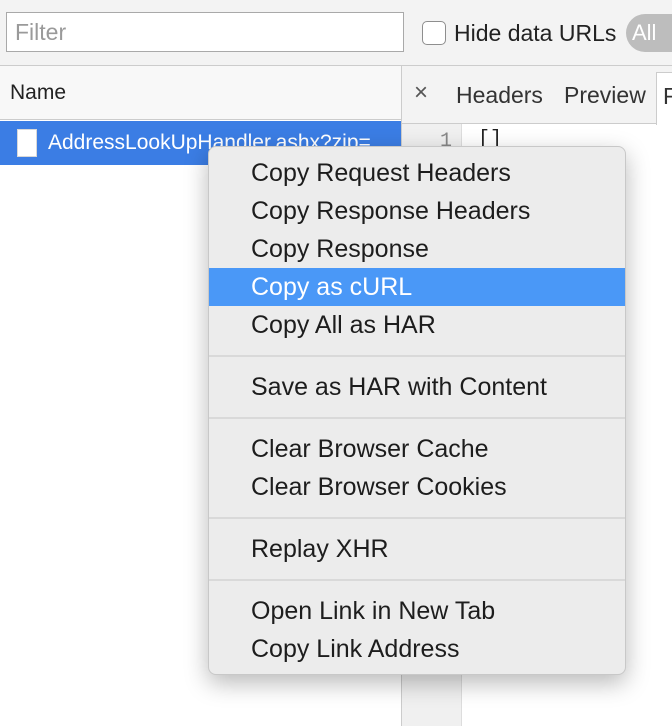 Image resolution: width=672 pixels, height=726 pixels. What do you see at coordinates (417, 325) in the screenshot?
I see `menu-item-copy-all-as-har: Copy All as HAR` at bounding box center [417, 325].